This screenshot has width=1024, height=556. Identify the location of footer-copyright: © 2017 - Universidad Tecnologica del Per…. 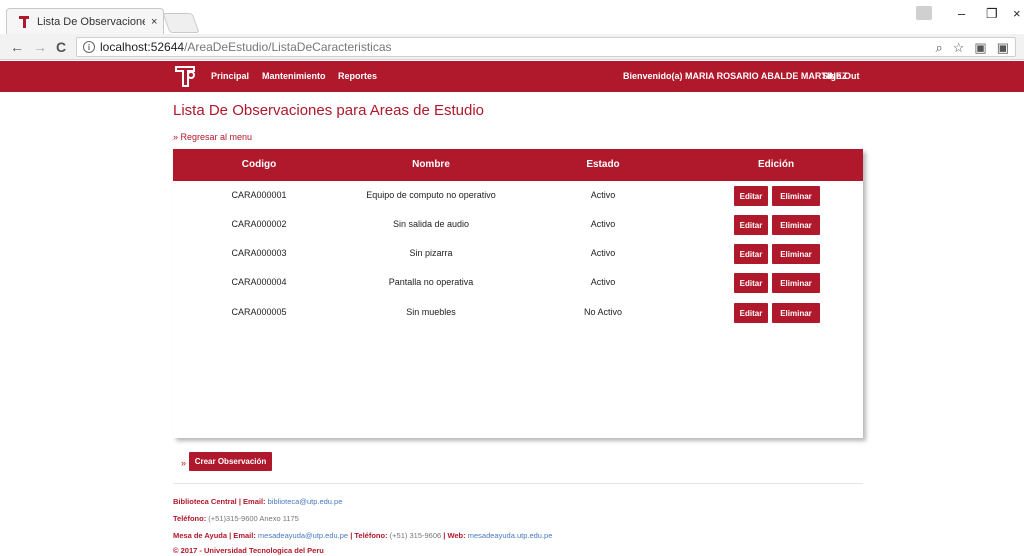
(248, 550).